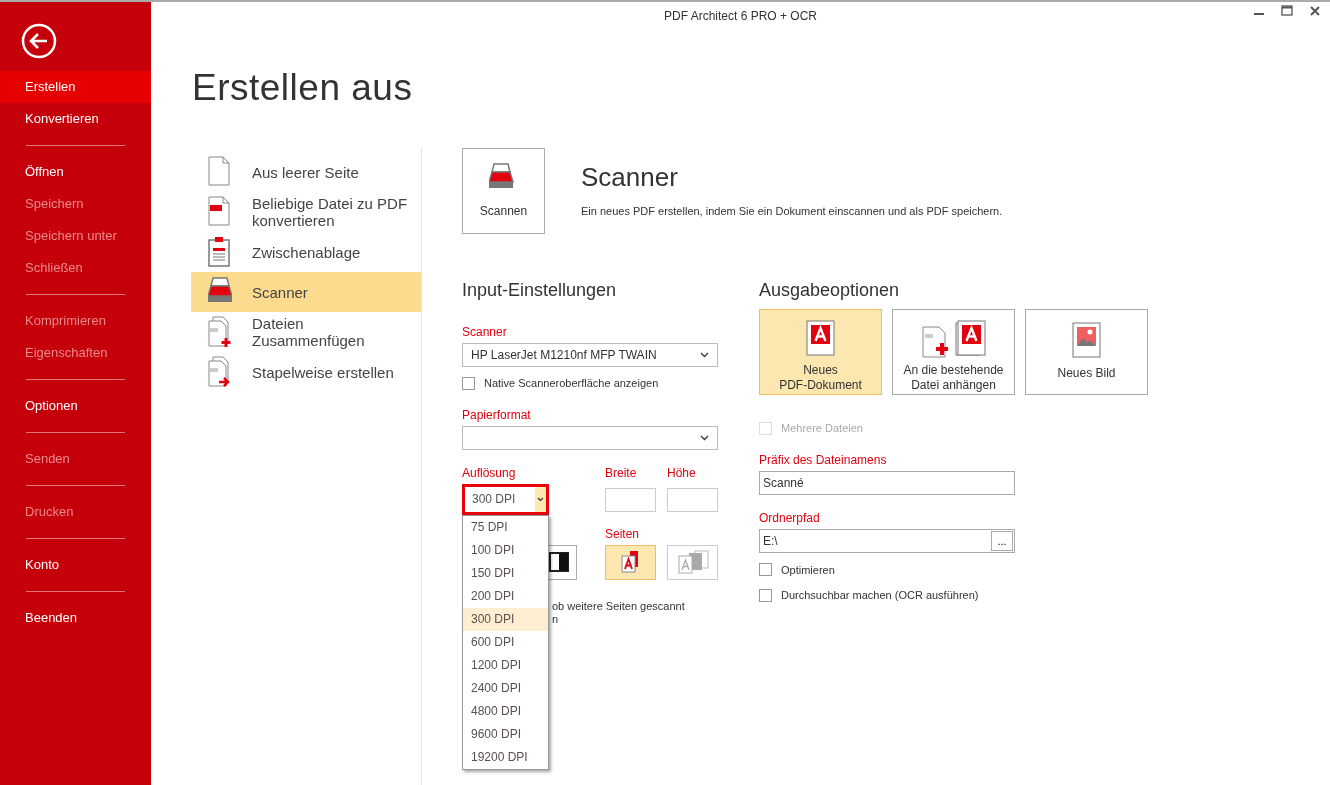 The width and height of the screenshot is (1330, 785). I want to click on page-heading: Erstellen aus, so click(303, 88).